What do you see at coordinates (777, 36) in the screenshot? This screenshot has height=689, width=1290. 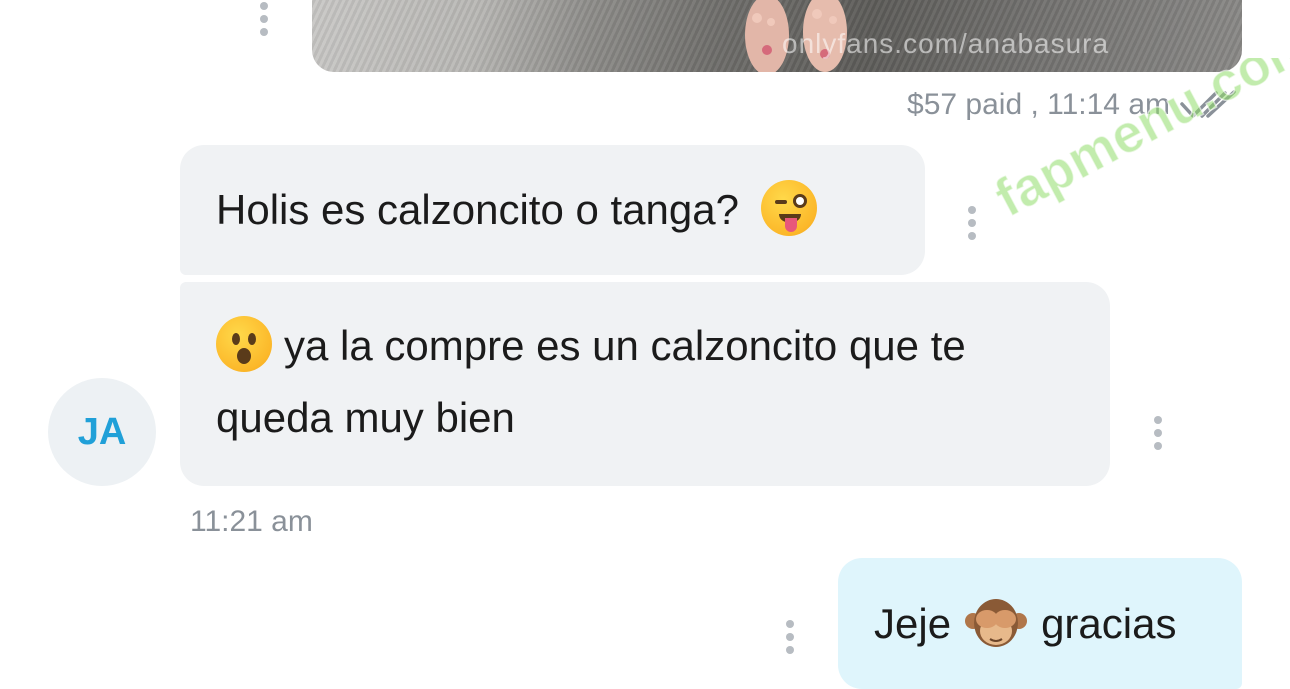 I see `media-preview: onlyfans.com/anabasura` at bounding box center [777, 36].